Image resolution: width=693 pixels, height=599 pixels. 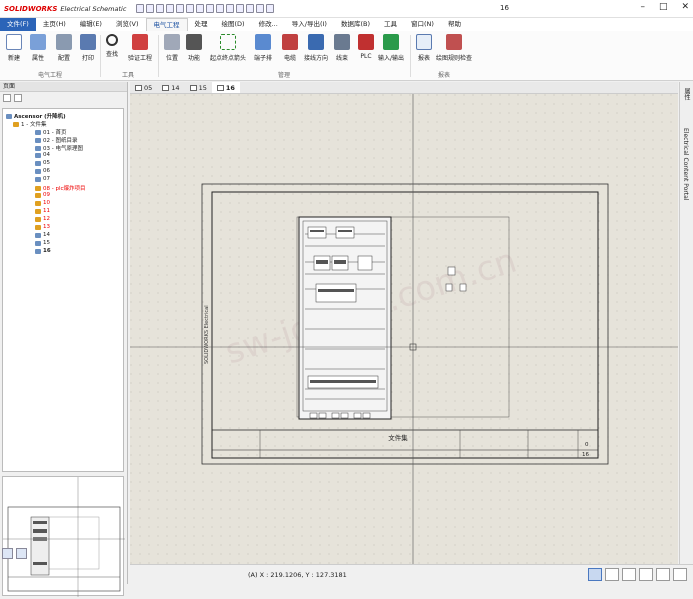 I want to click on tab-14: 14, so click(x=170, y=87).